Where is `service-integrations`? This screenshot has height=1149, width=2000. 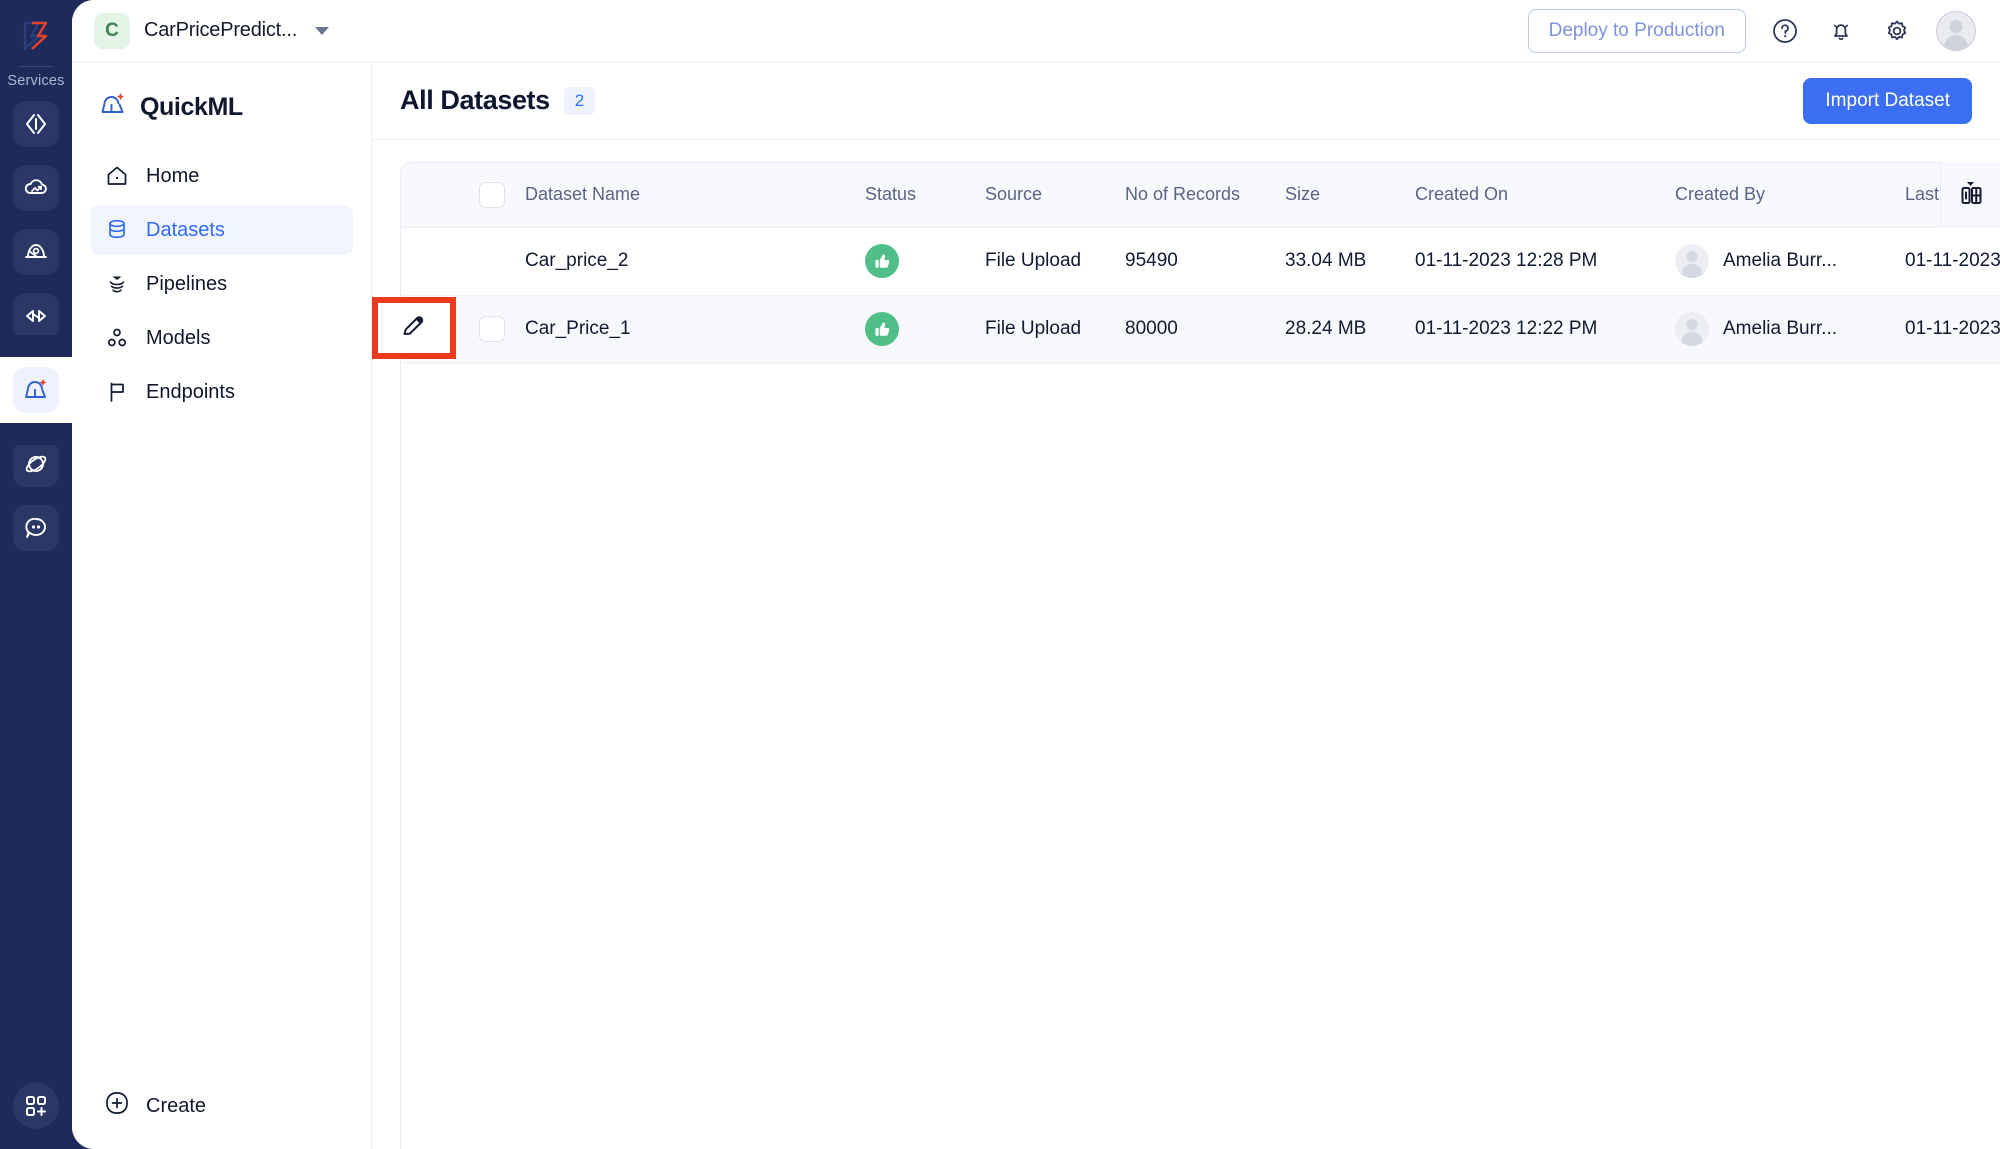 service-integrations is located at coordinates (36, 316).